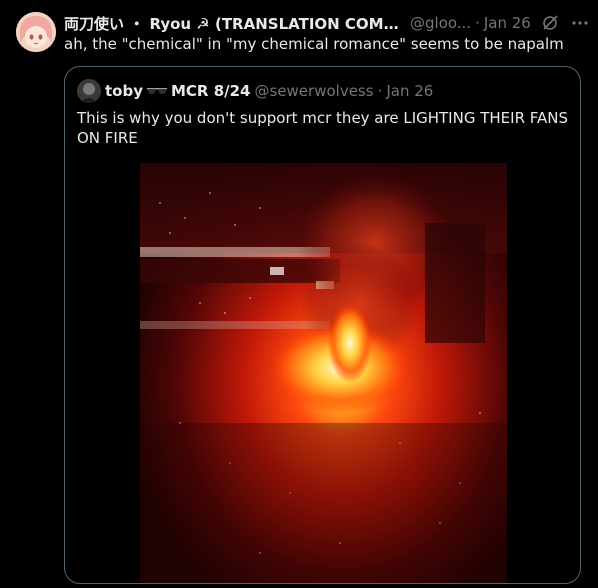 The height and width of the screenshot is (588, 598). Describe the element at coordinates (124, 91) in the screenshot. I see `quote-author-name: toby` at that location.